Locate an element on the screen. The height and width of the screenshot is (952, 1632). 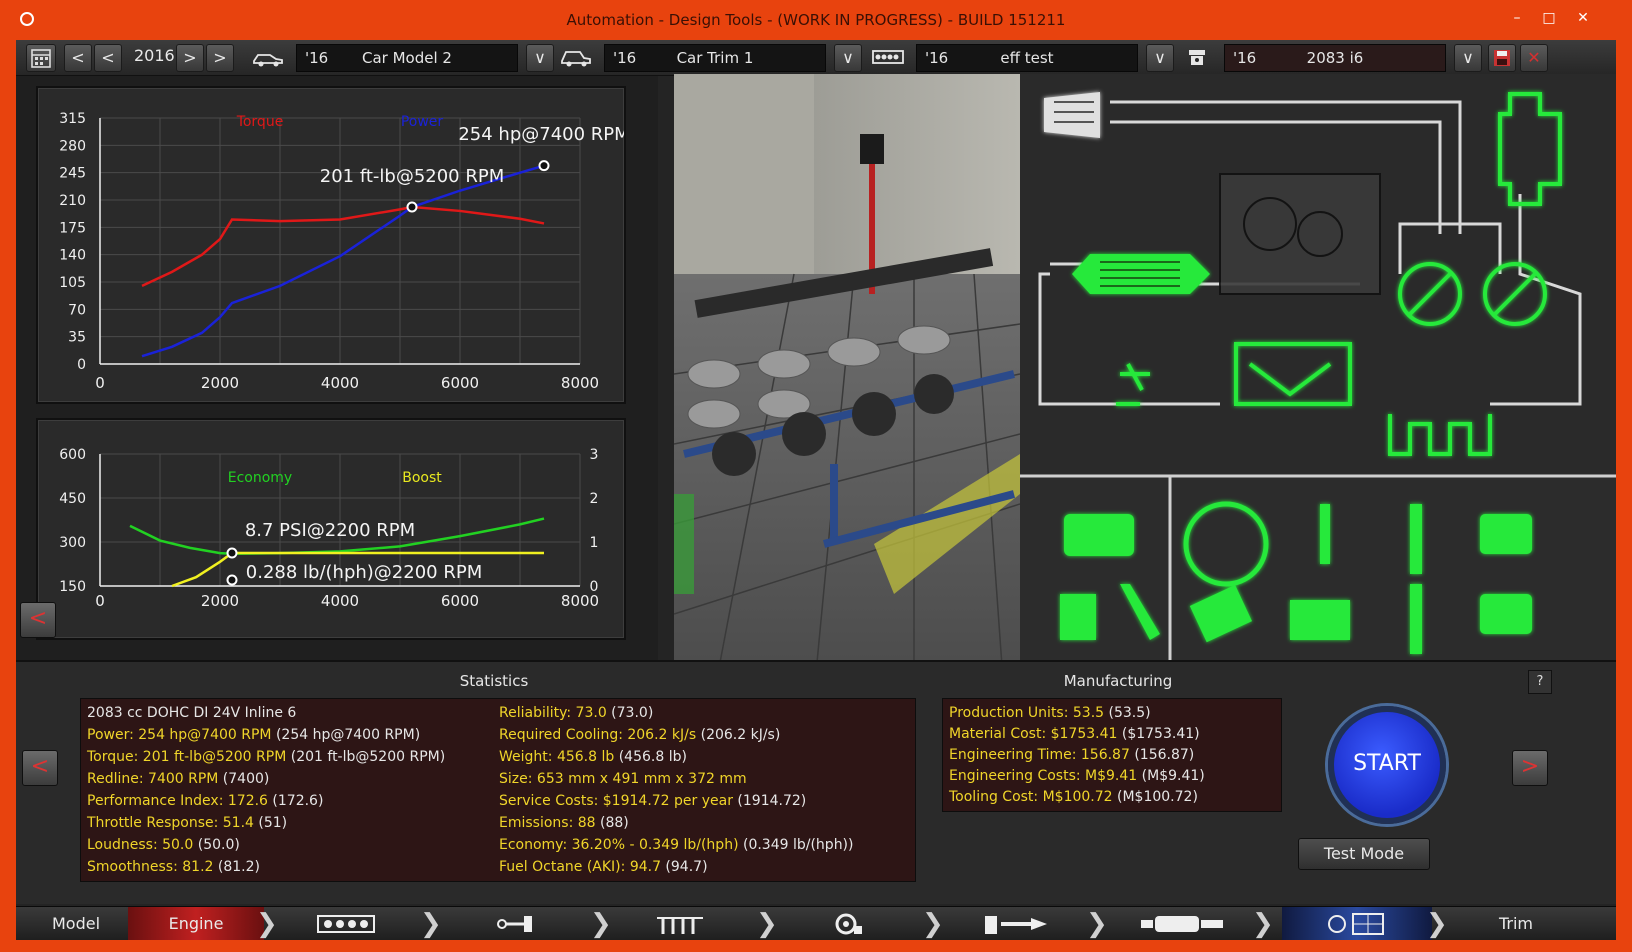
car-trim-dropdown: ∨ is located at coordinates (848, 58).